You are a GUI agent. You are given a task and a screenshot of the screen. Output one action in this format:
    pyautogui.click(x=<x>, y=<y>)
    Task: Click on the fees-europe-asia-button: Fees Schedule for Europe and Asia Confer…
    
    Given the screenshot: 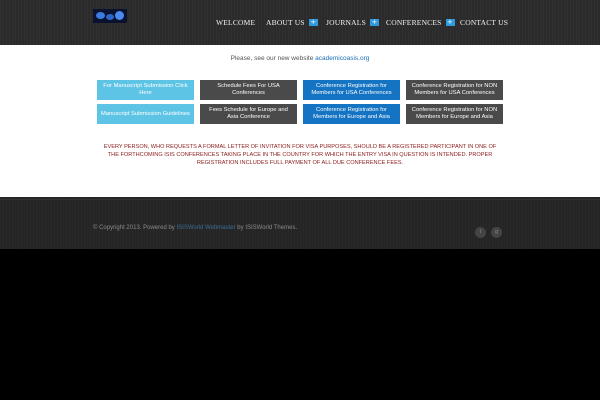 What is the action you would take?
    pyautogui.click(x=248, y=114)
    